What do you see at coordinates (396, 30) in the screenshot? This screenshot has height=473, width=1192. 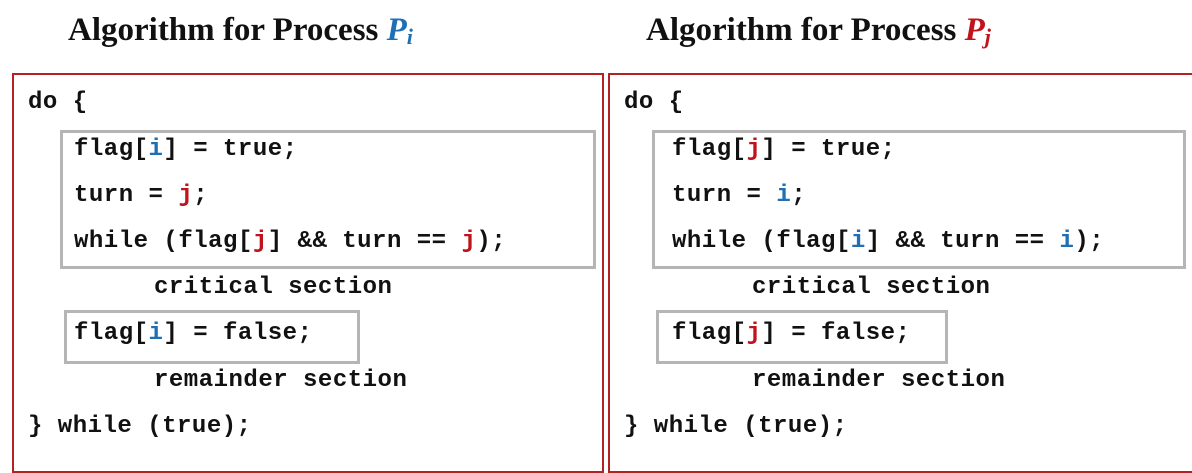 I see `left-title-symbol: P` at bounding box center [396, 30].